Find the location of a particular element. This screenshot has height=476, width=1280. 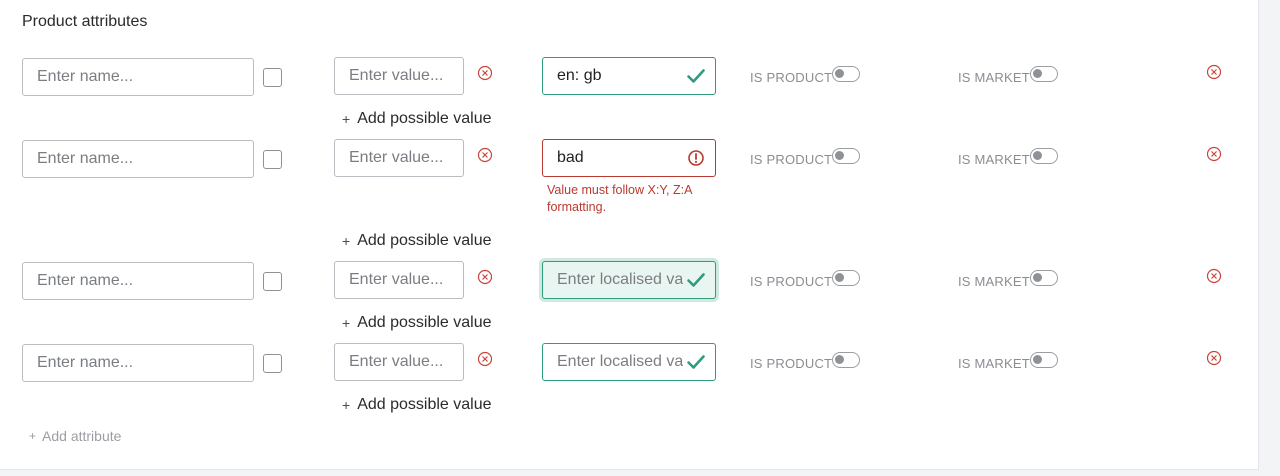

add-attribute-label: Add attribute is located at coordinates (82, 436).